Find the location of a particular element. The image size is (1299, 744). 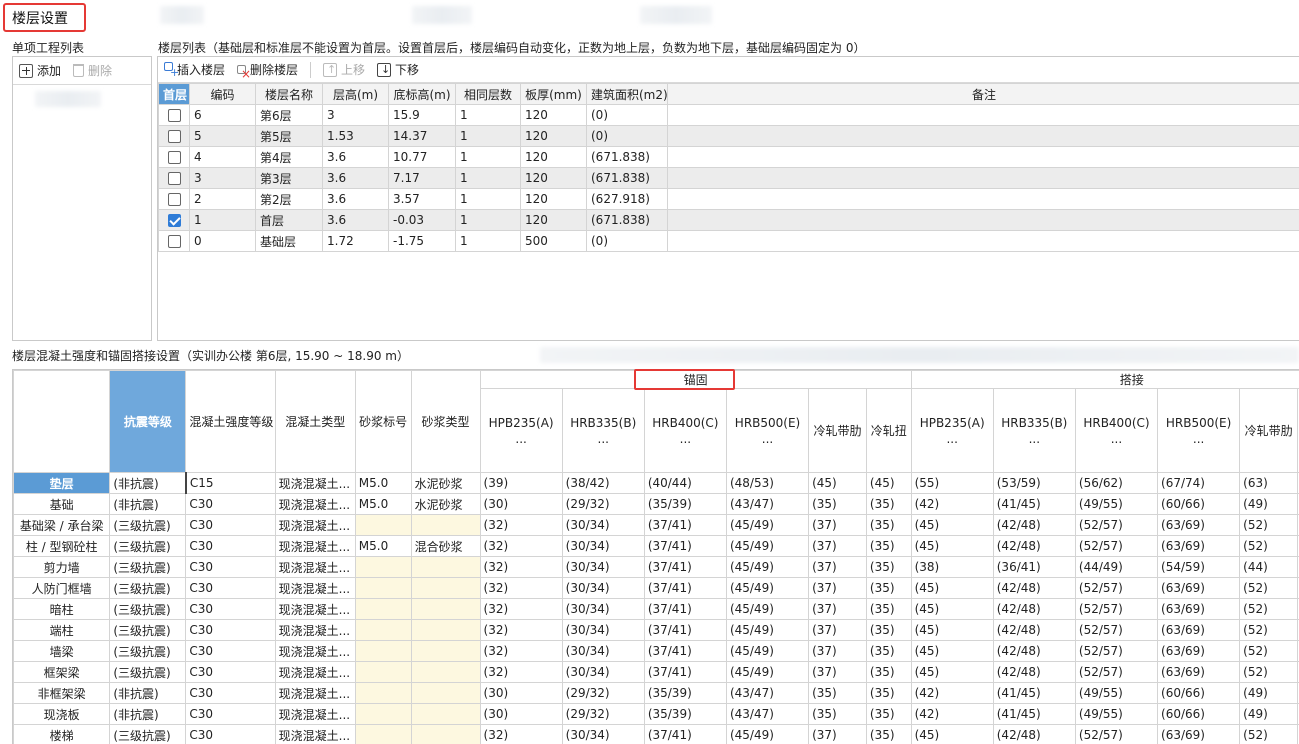

floor-row: 1 首层 3.6 -0.03 1 120 (671.838) is located at coordinates (728, 220).